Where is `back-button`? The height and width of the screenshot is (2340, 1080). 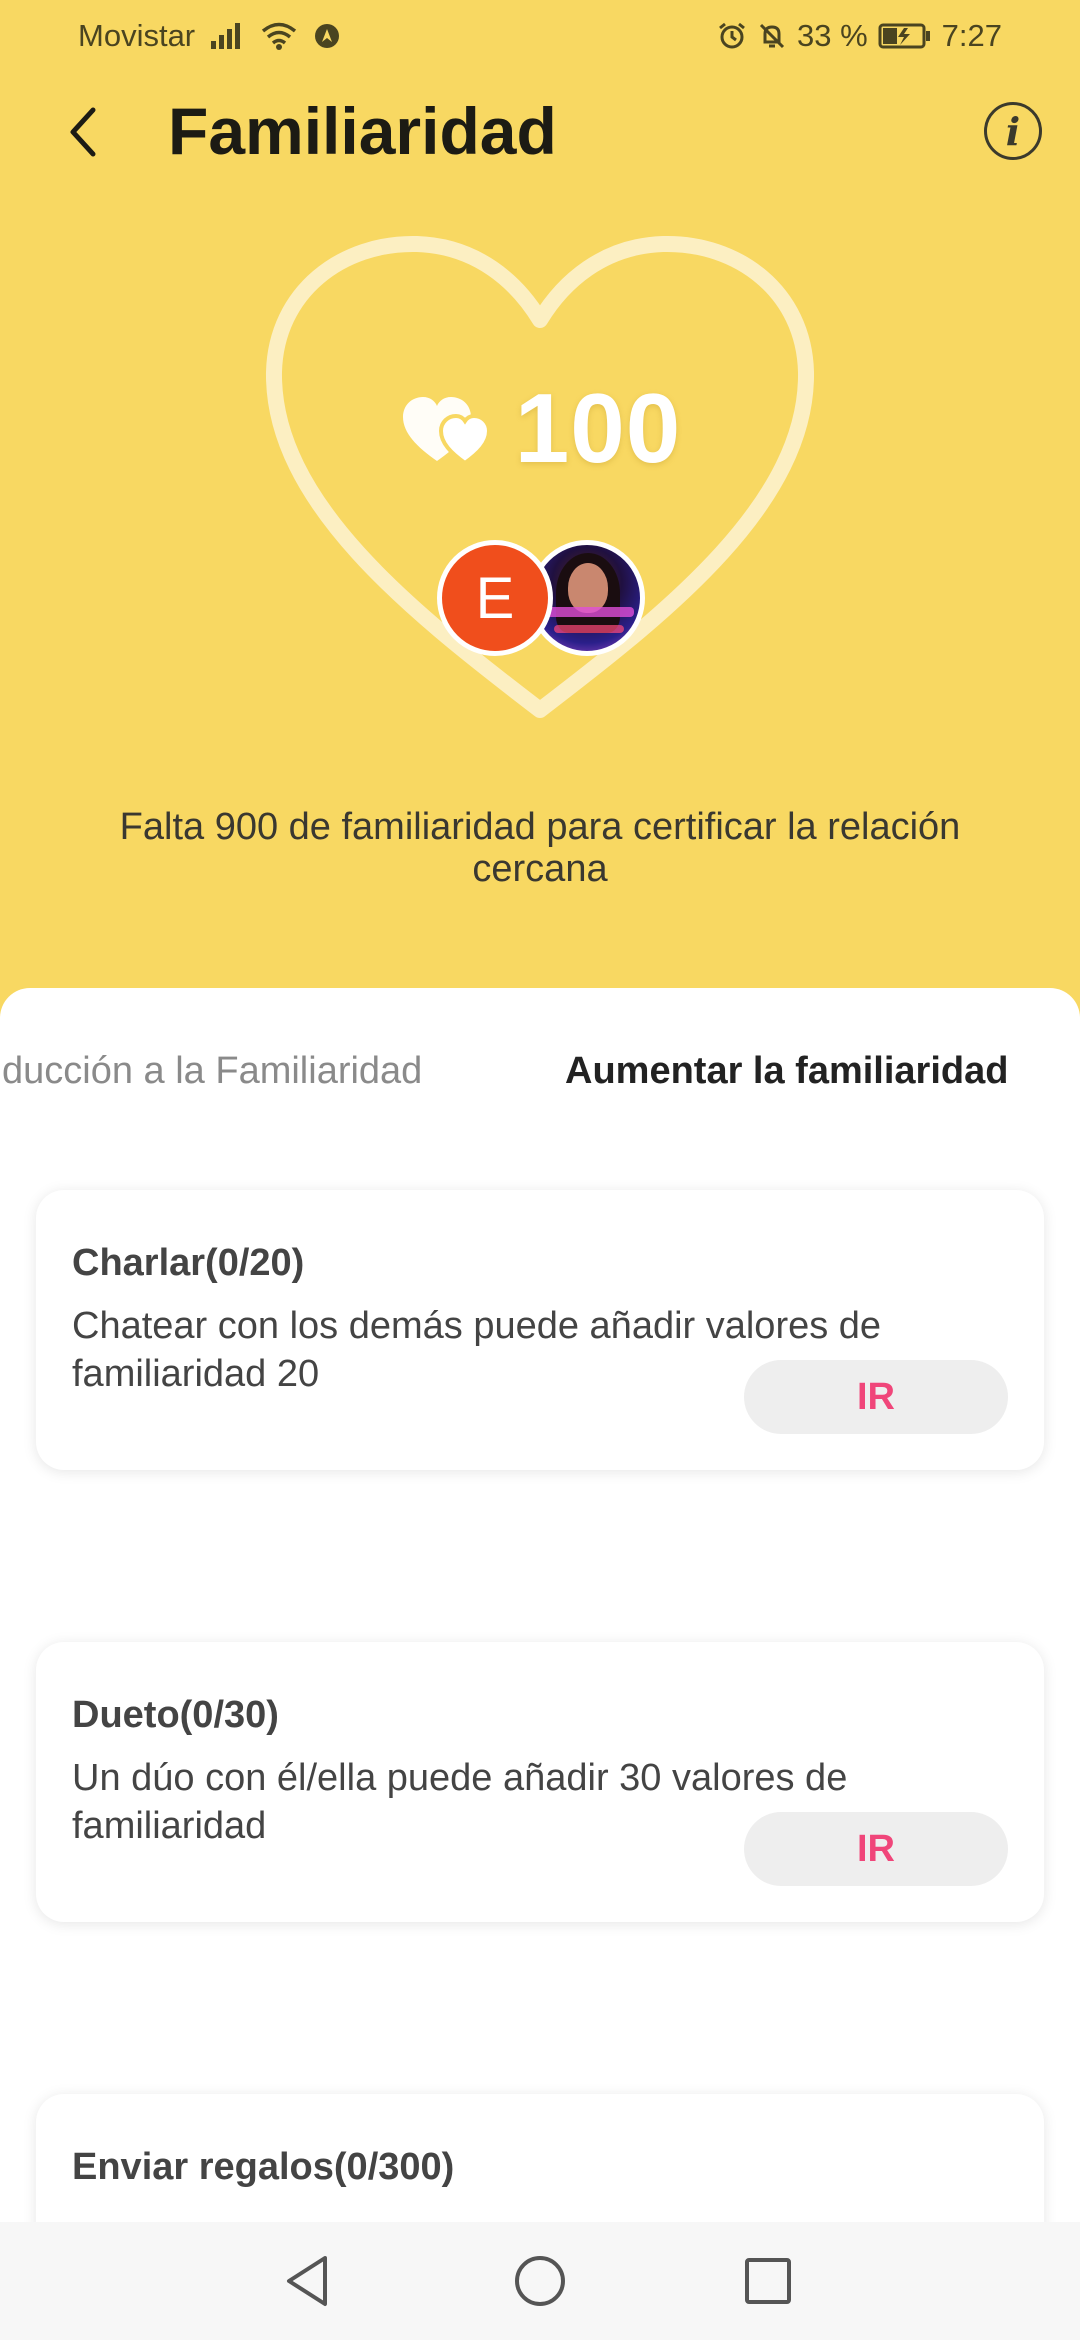
back-button is located at coordinates (83, 132).